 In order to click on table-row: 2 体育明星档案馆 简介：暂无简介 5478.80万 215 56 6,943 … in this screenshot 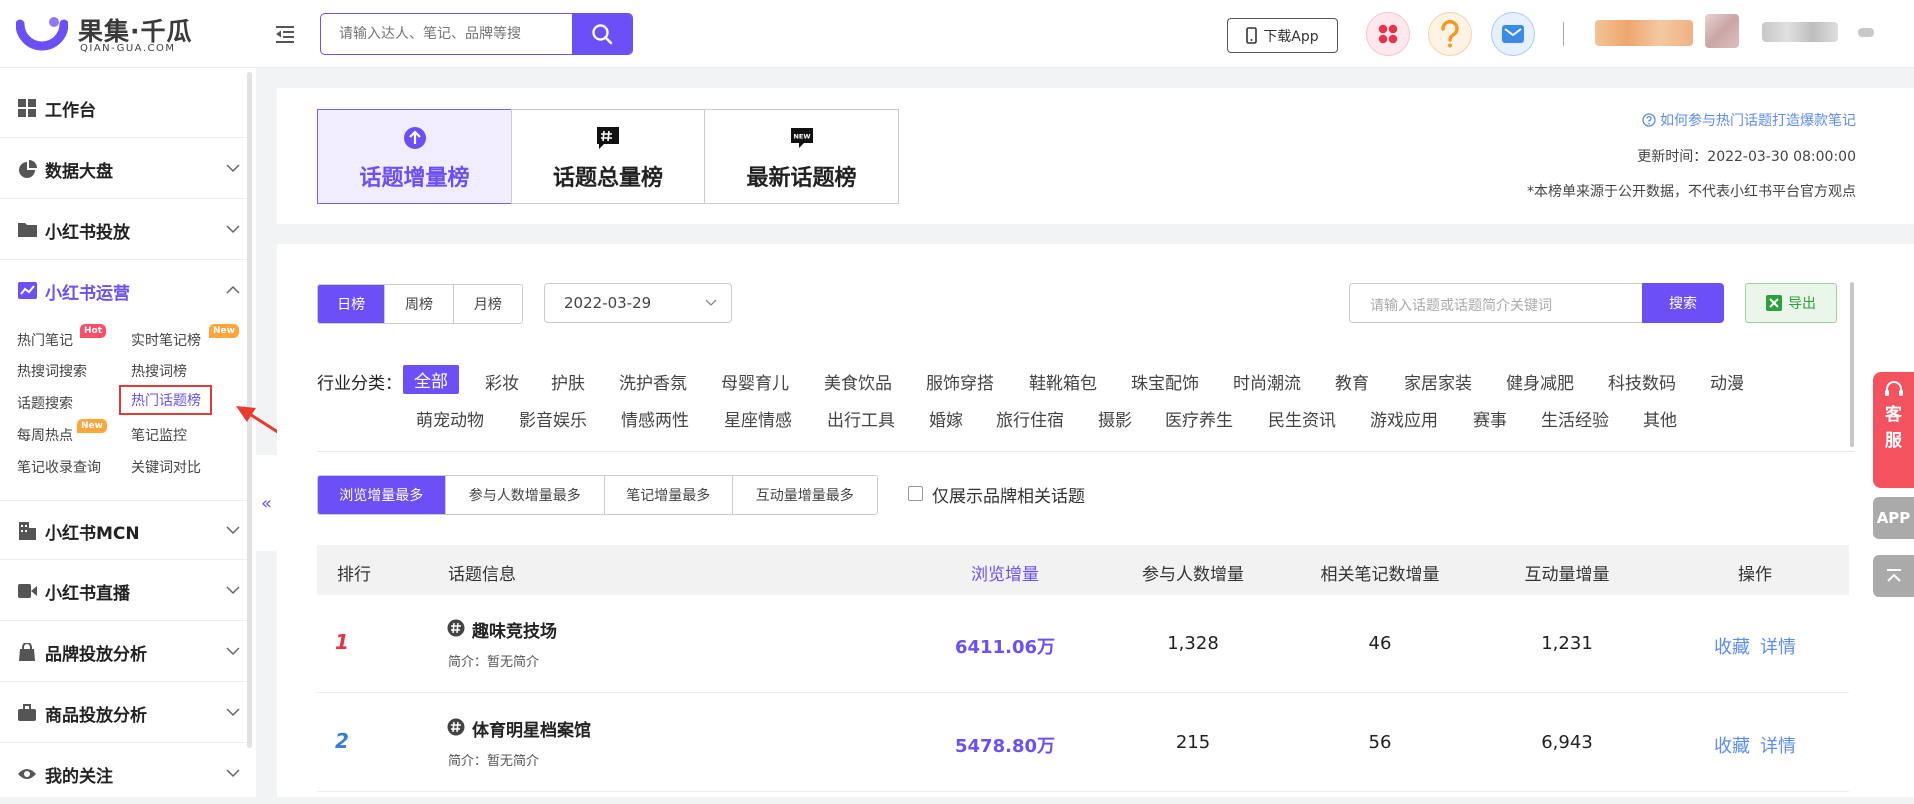, I will do `click(1083, 743)`.